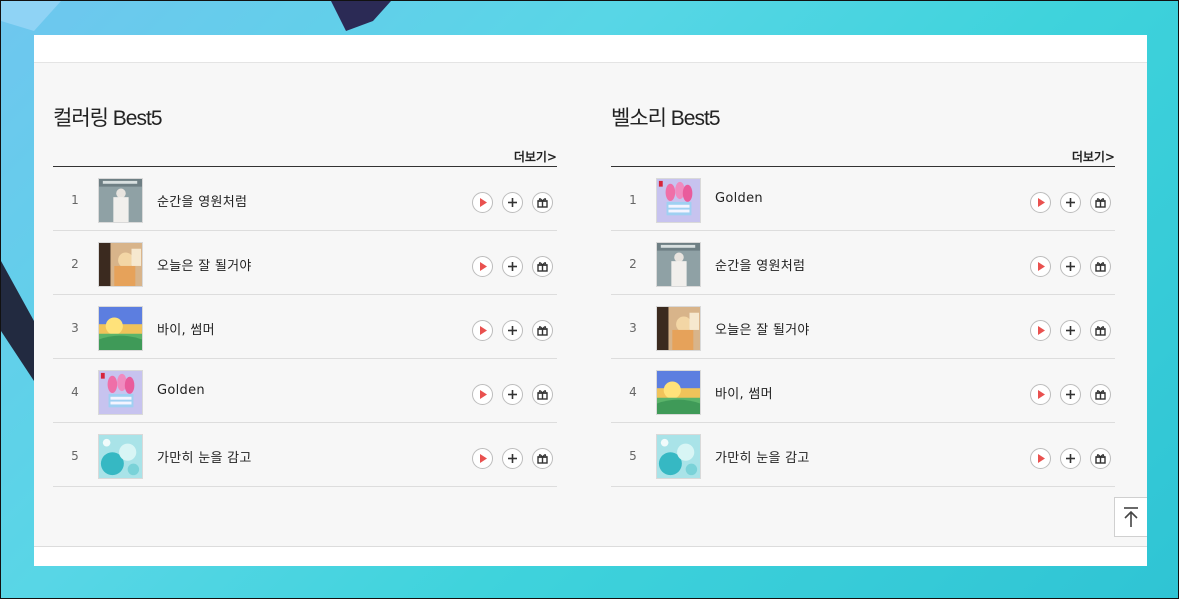 The width and height of the screenshot is (1179, 599). I want to click on scroll-to-top-button, so click(1130, 517).